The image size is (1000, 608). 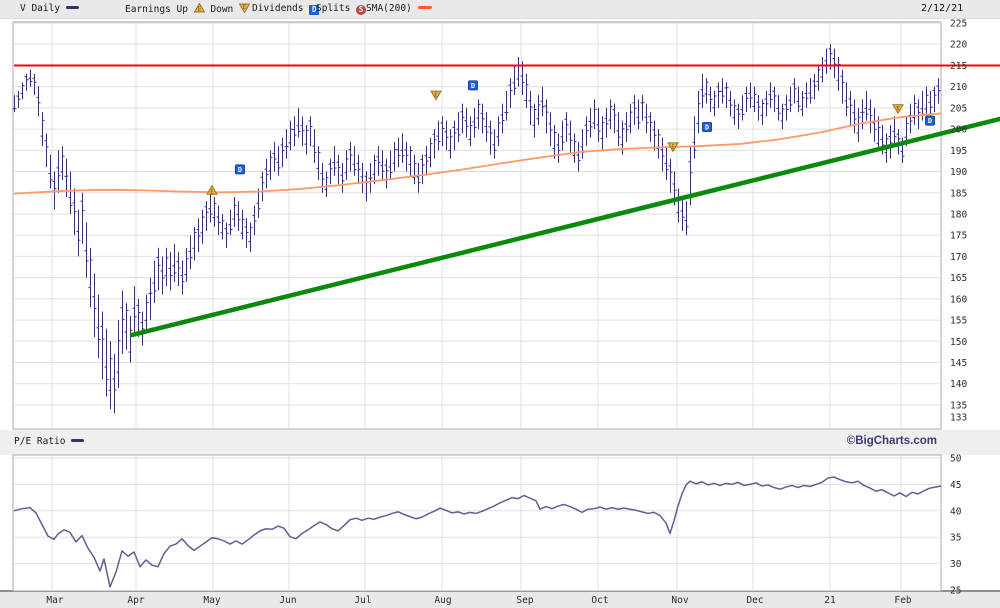 I want to click on month-tick-label: Jul, so click(x=362, y=600).